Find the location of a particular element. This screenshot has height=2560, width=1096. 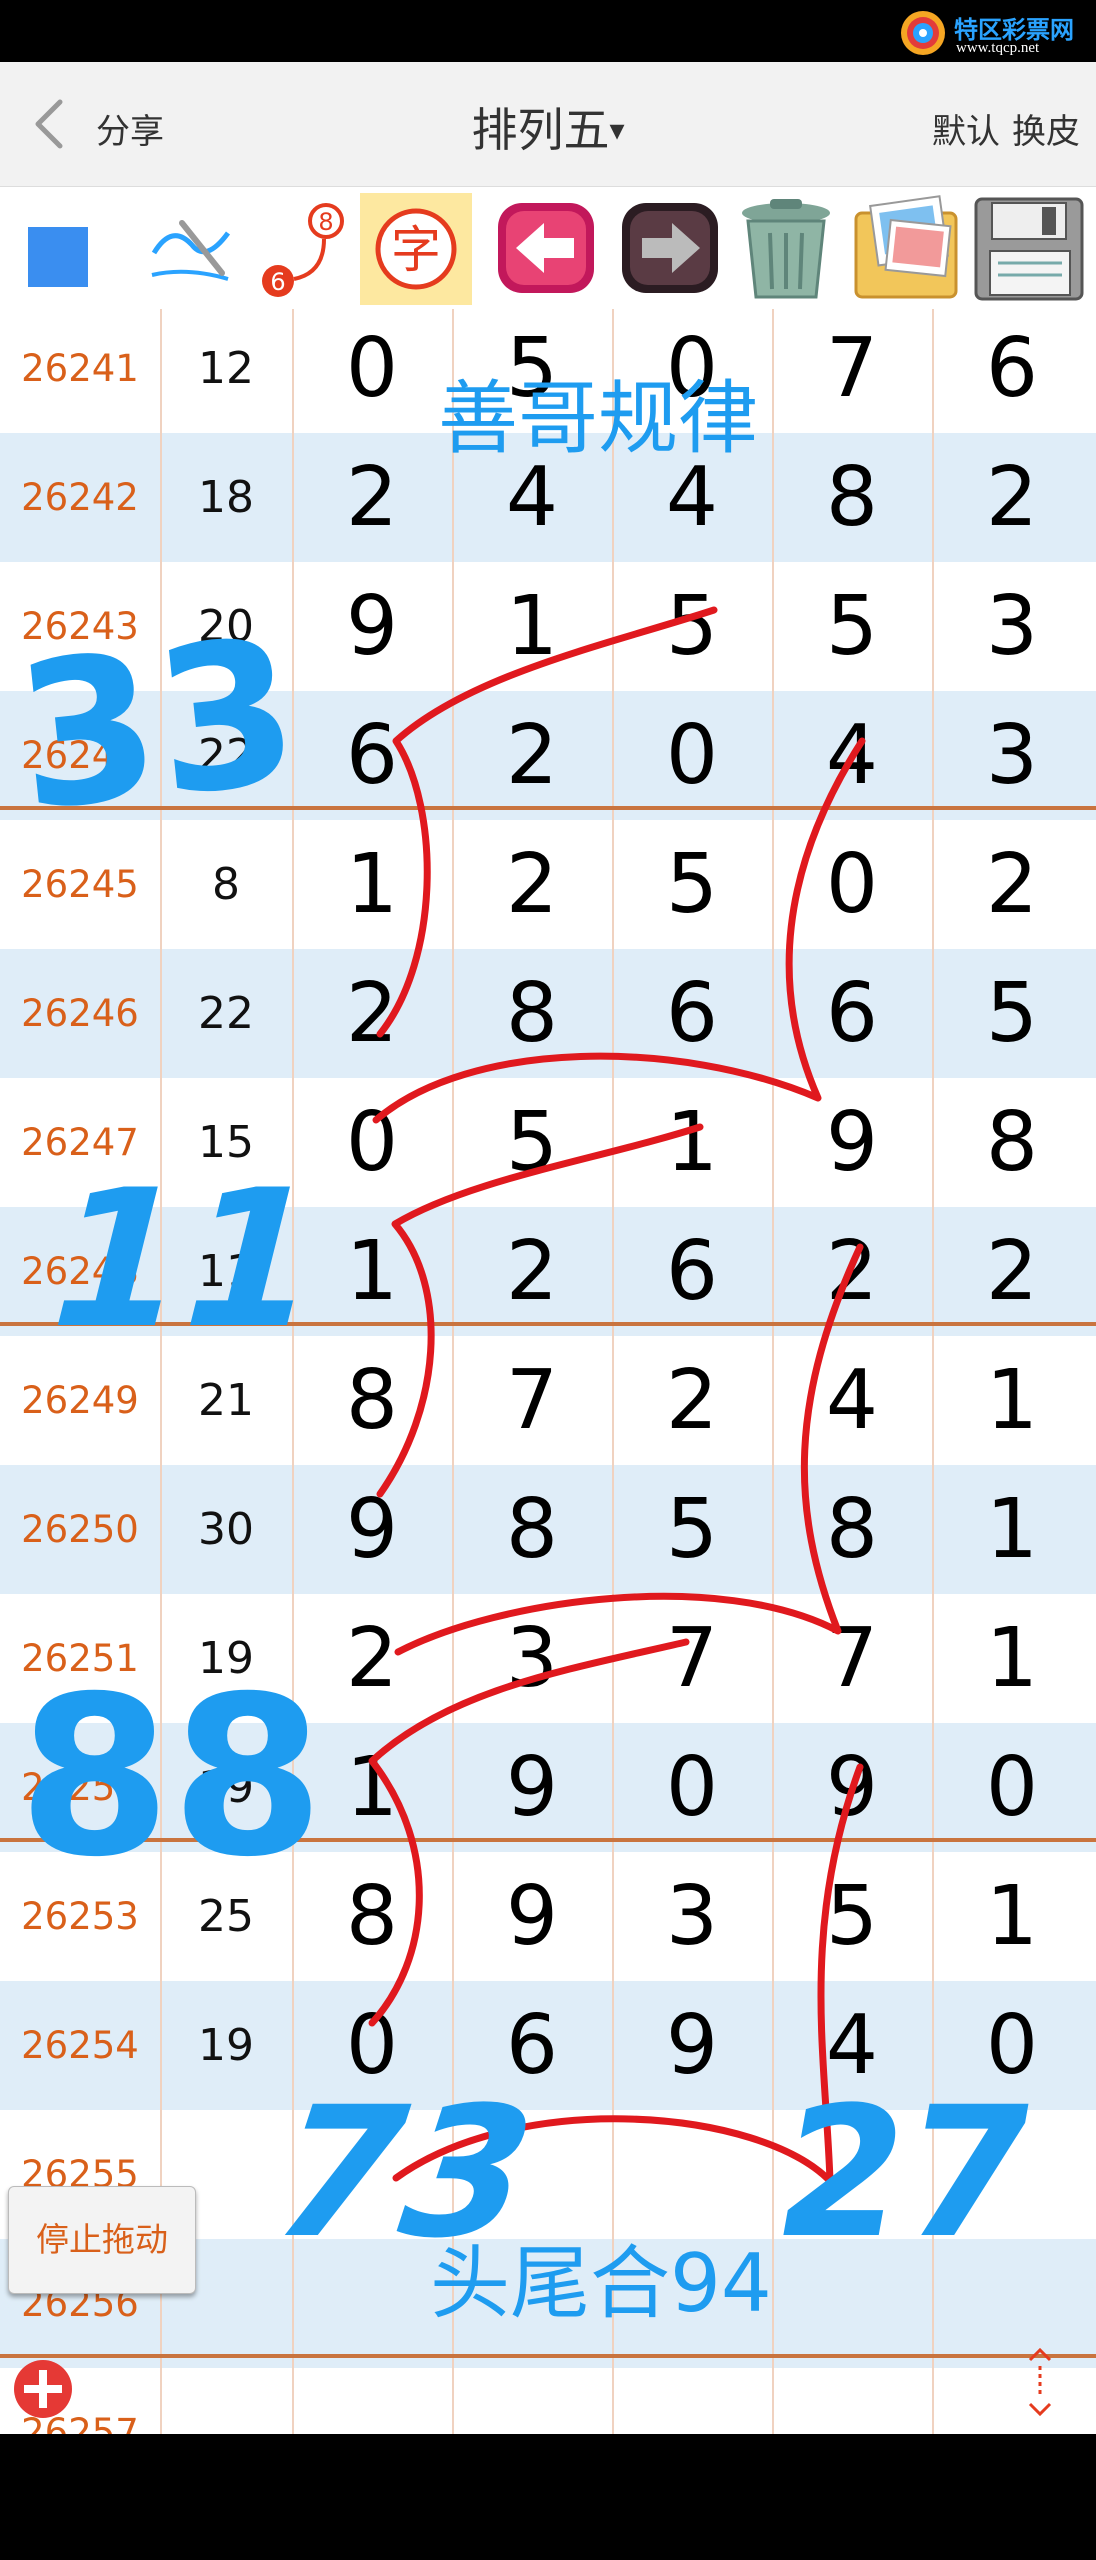

nav-bar: 分享 排列五▾ 默认 换皮 is located at coordinates (548, 124).